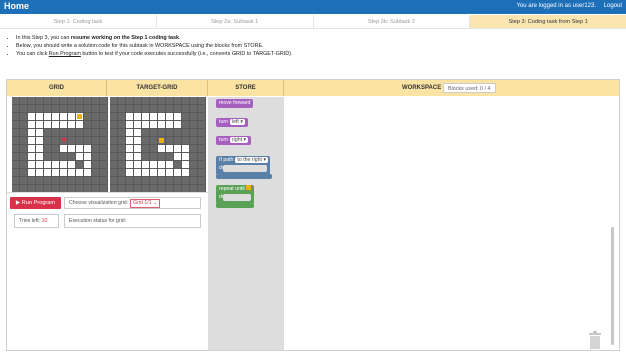 The width and height of the screenshot is (626, 354). Describe the element at coordinates (613, 6) in the screenshot. I see `logout-link: Logout` at that location.